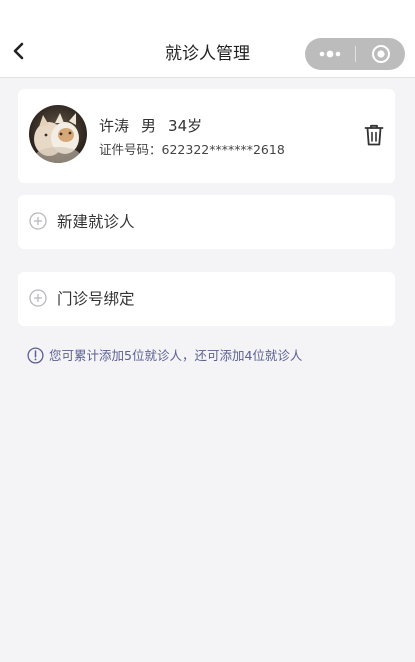 This screenshot has width=415, height=662. What do you see at coordinates (185, 126) in the screenshot?
I see `patient-age: 34岁` at bounding box center [185, 126].